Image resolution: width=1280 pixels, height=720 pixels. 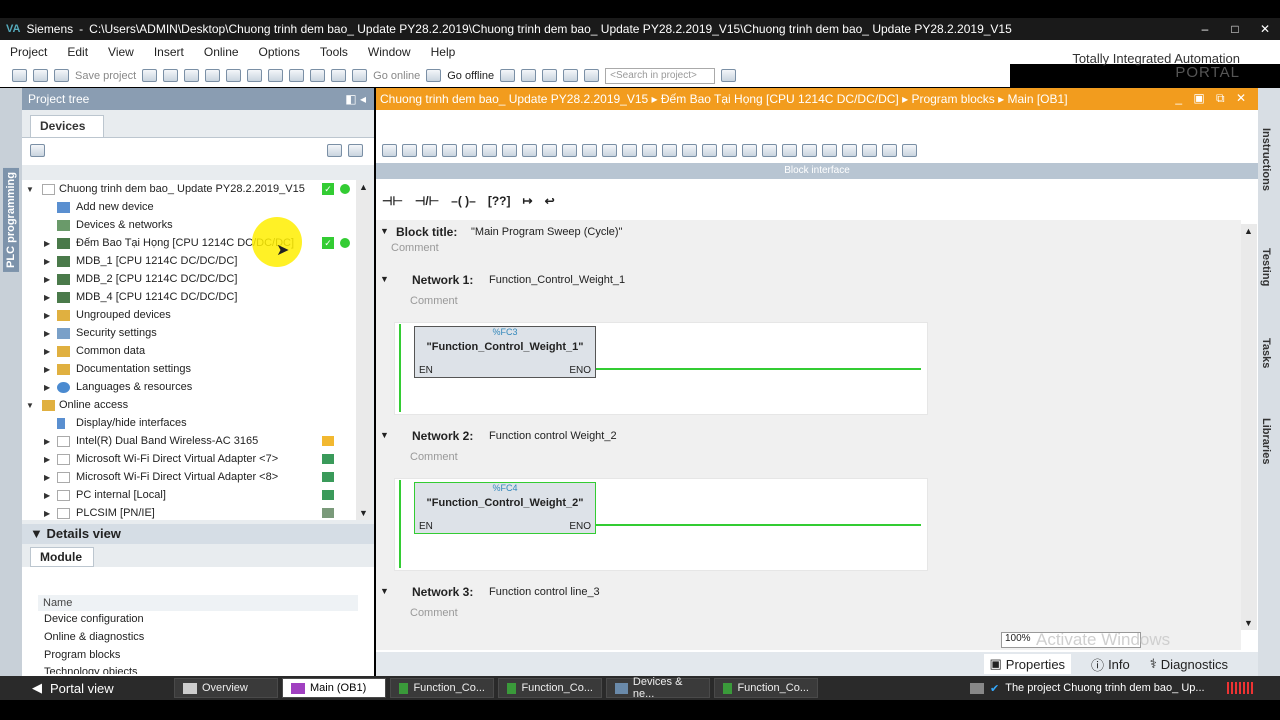 What do you see at coordinates (1266, 441) in the screenshot?
I see `libraries-tab: Libraries` at bounding box center [1266, 441].